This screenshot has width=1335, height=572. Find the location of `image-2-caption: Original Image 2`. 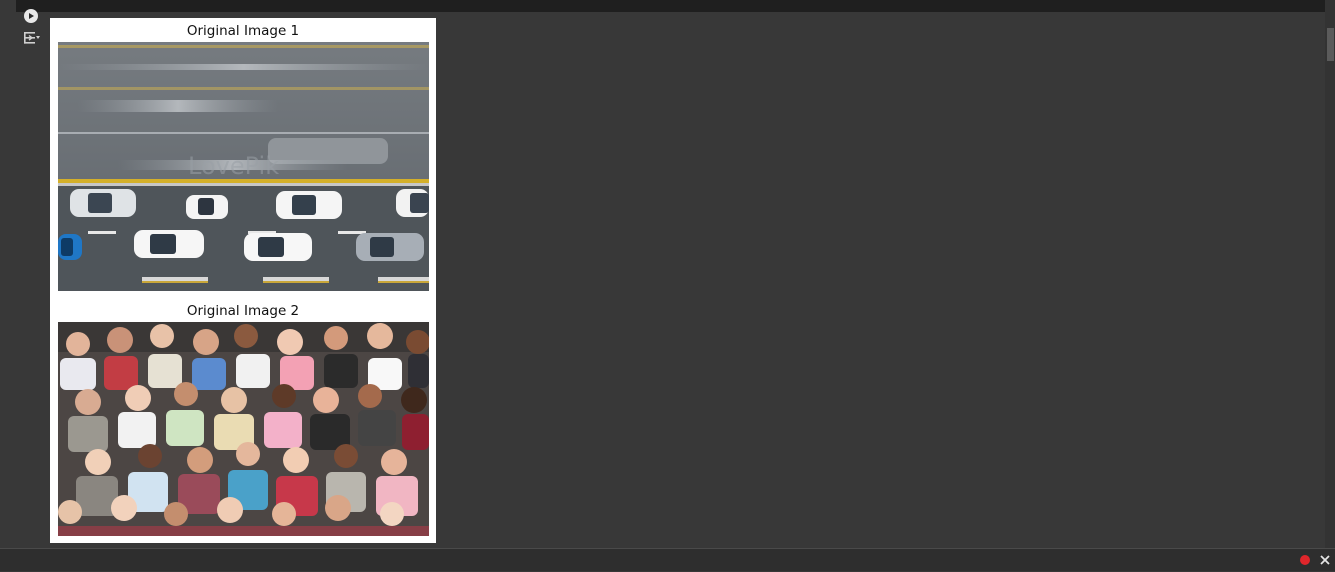

image-2-caption: Original Image 2 is located at coordinates (243, 311).